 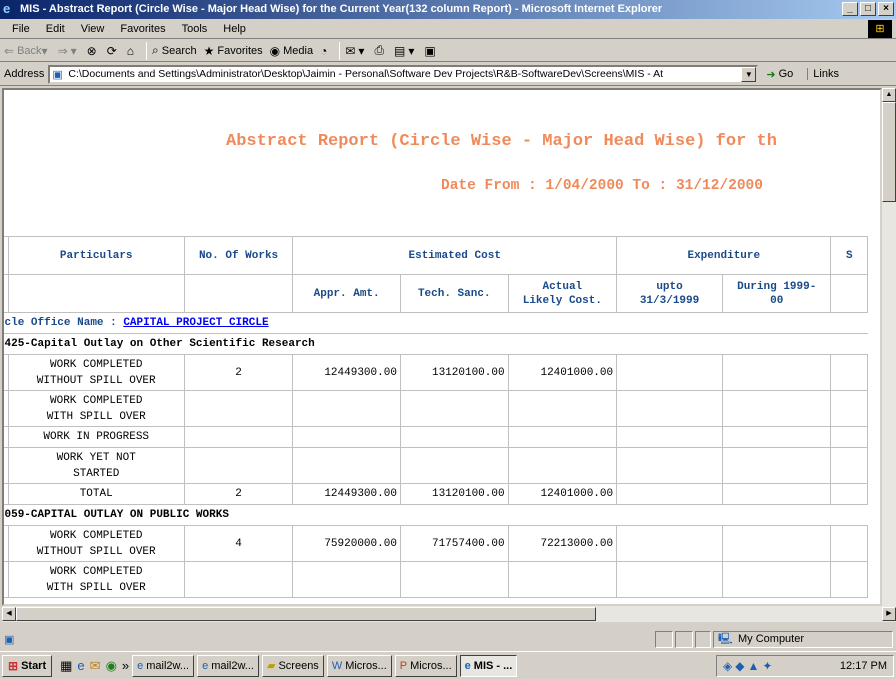 I want to click on scroll-left-icon: ◀, so click(x=9, y=614).